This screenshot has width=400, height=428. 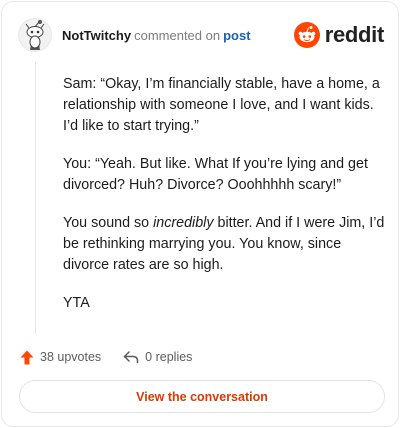 I want to click on reply-count: 0 replies, so click(x=169, y=357).